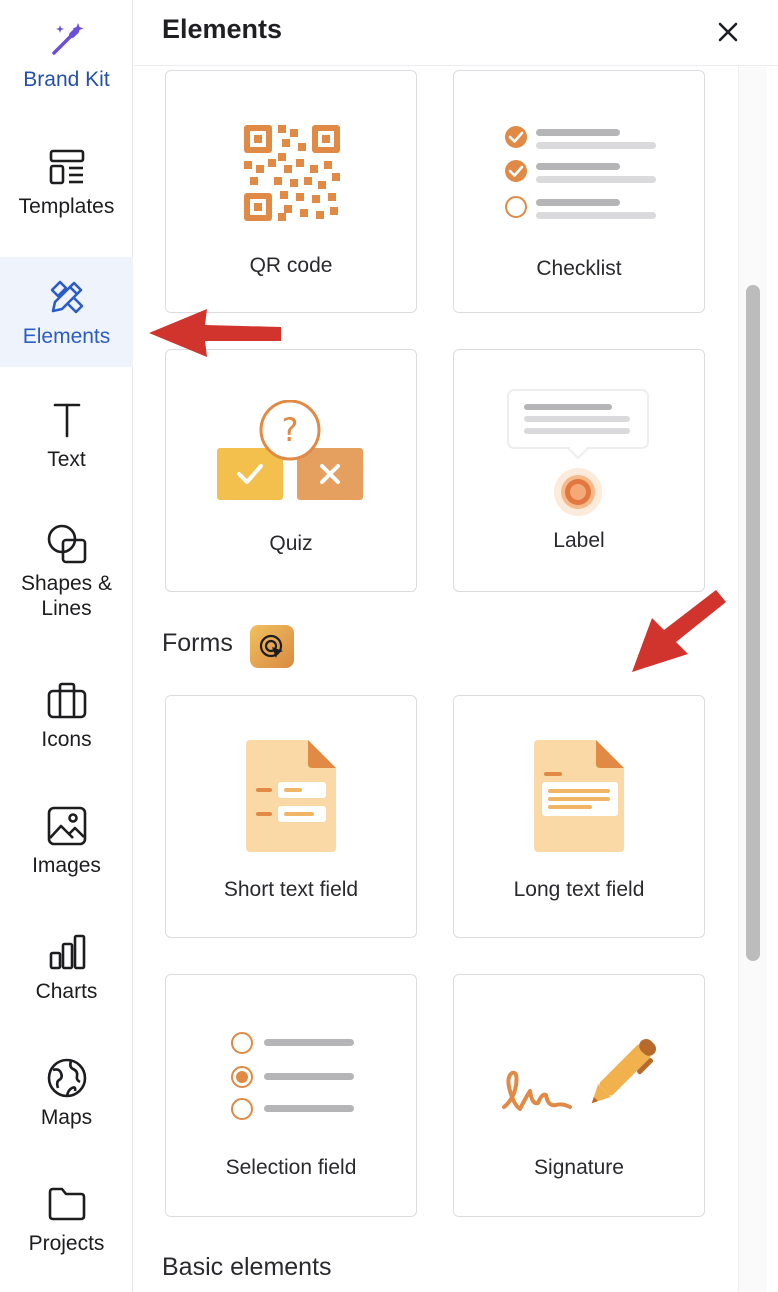 The height and width of the screenshot is (1292, 778). I want to click on sidebar-item-label: Text, so click(66, 459).